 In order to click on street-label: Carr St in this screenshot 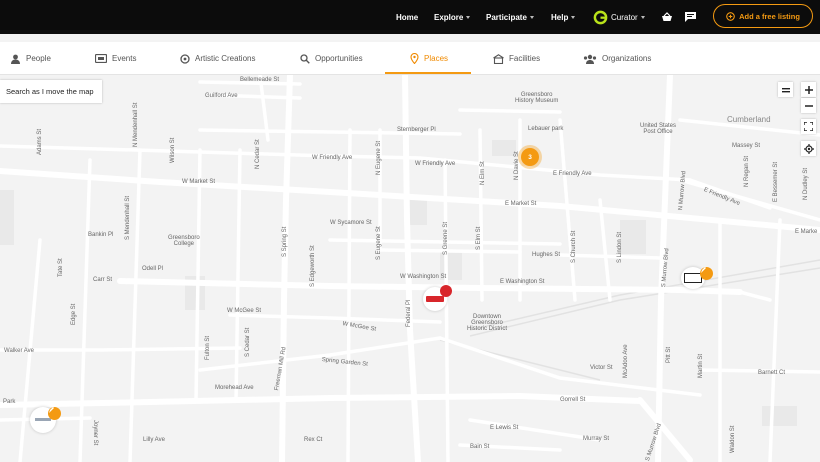, I will do `click(103, 280)`.